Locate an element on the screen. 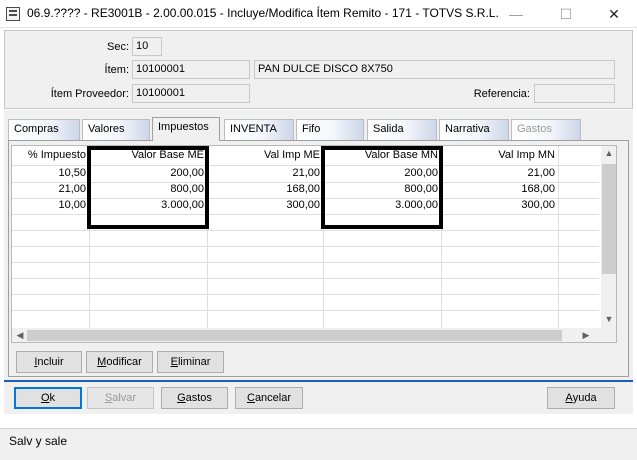 This screenshot has width=637, height=460. ok-button: Ok is located at coordinates (48, 398).